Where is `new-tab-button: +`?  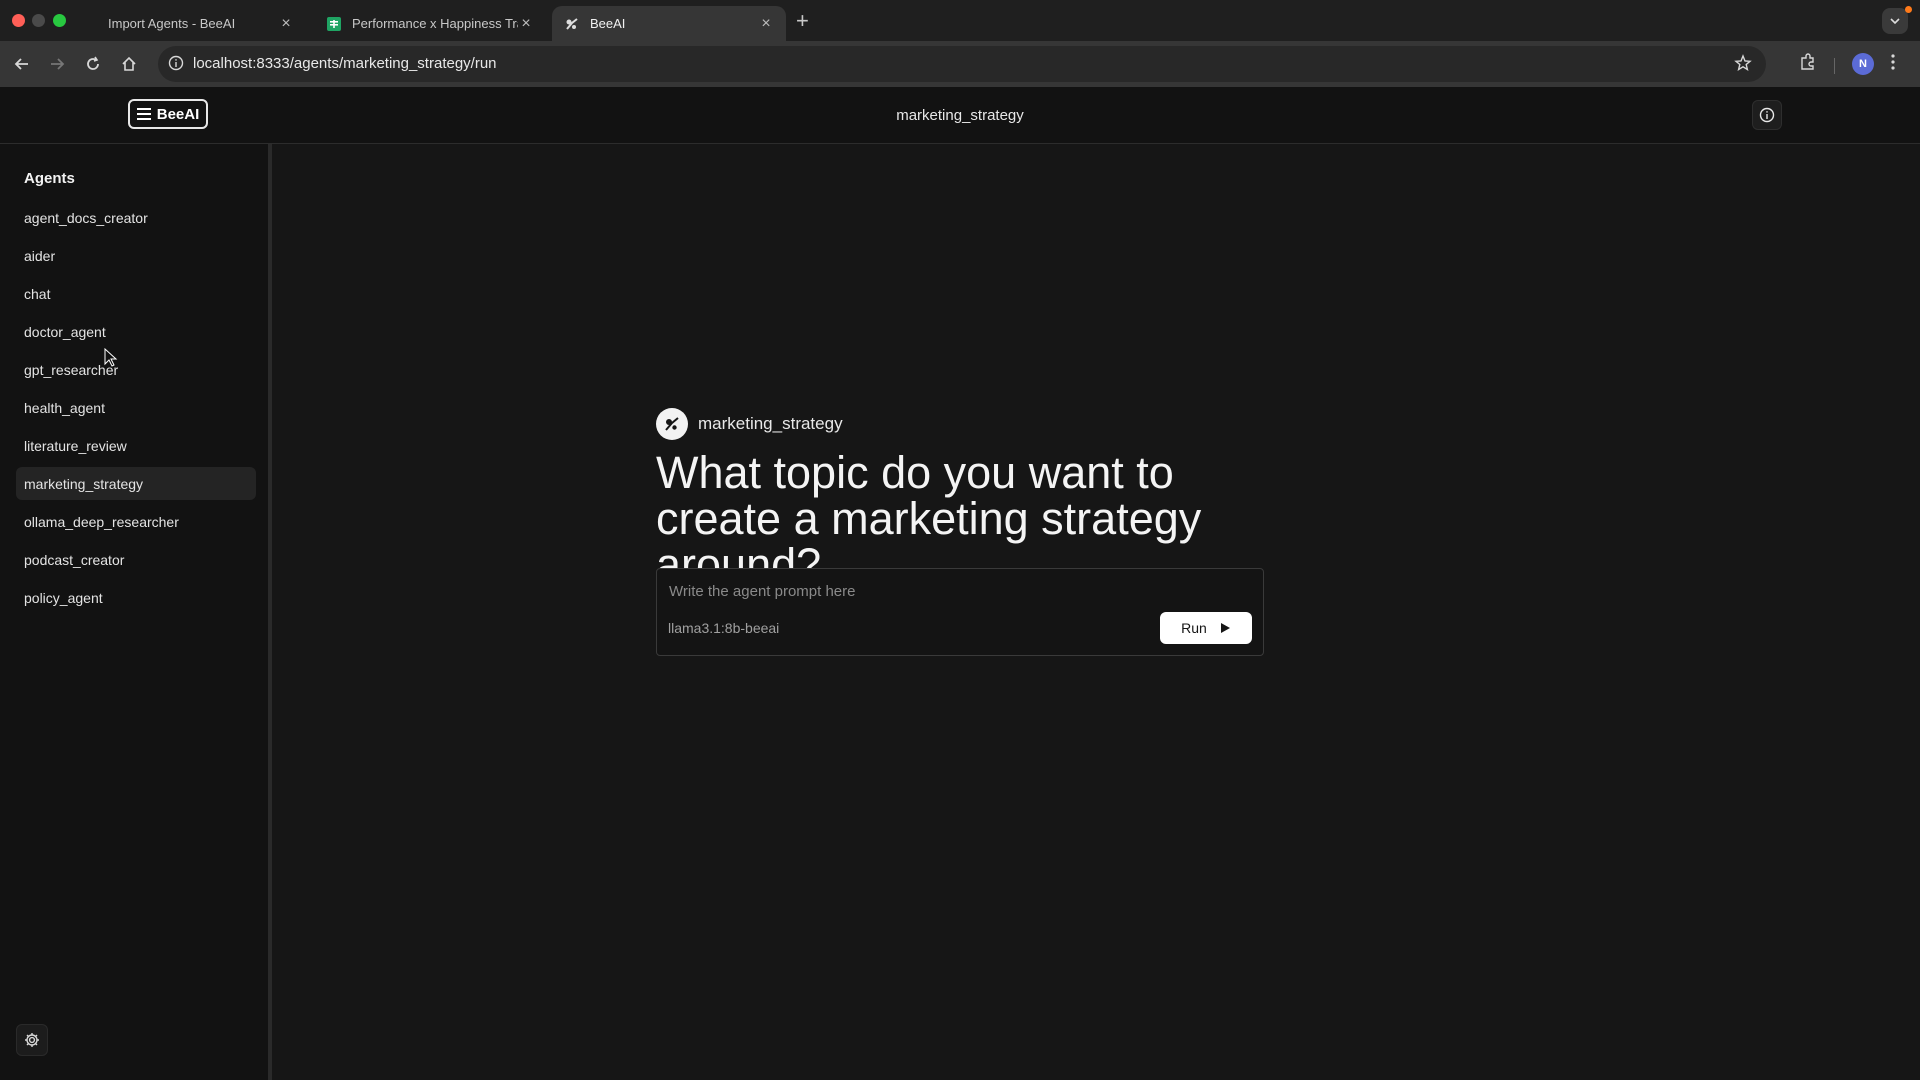
new-tab-button: + is located at coordinates (802, 21).